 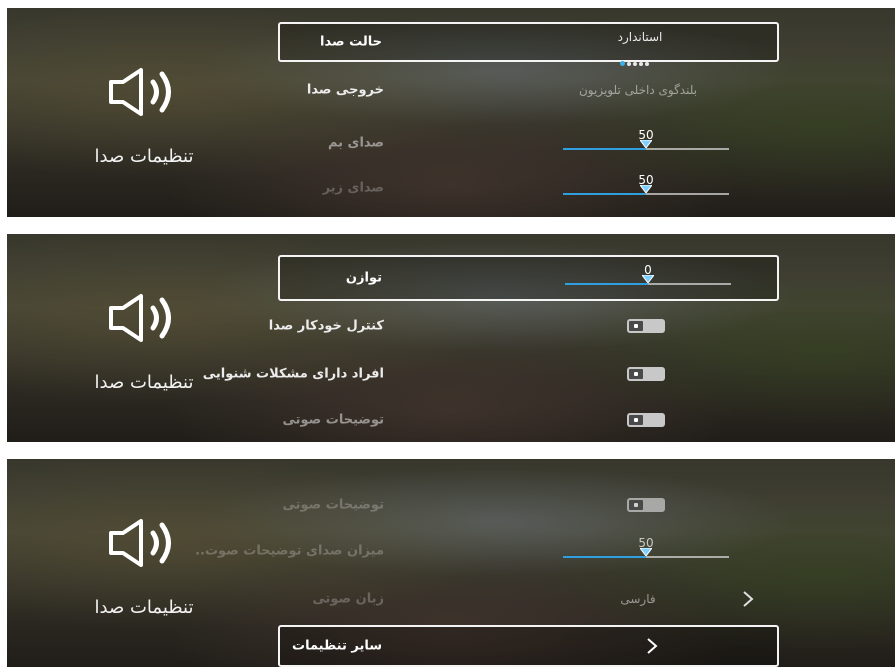 What do you see at coordinates (528, 188) in the screenshot?
I see `menu-item-treble: صدای زیر 50` at bounding box center [528, 188].